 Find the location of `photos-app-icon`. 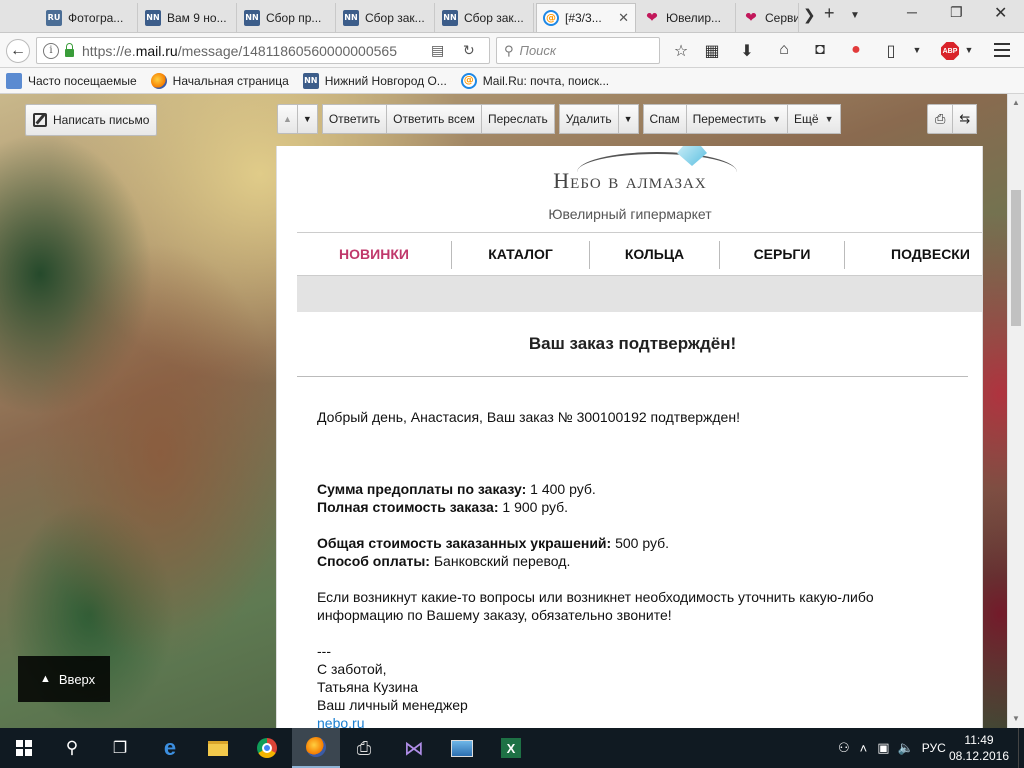

photos-app-icon is located at coordinates (462, 748).